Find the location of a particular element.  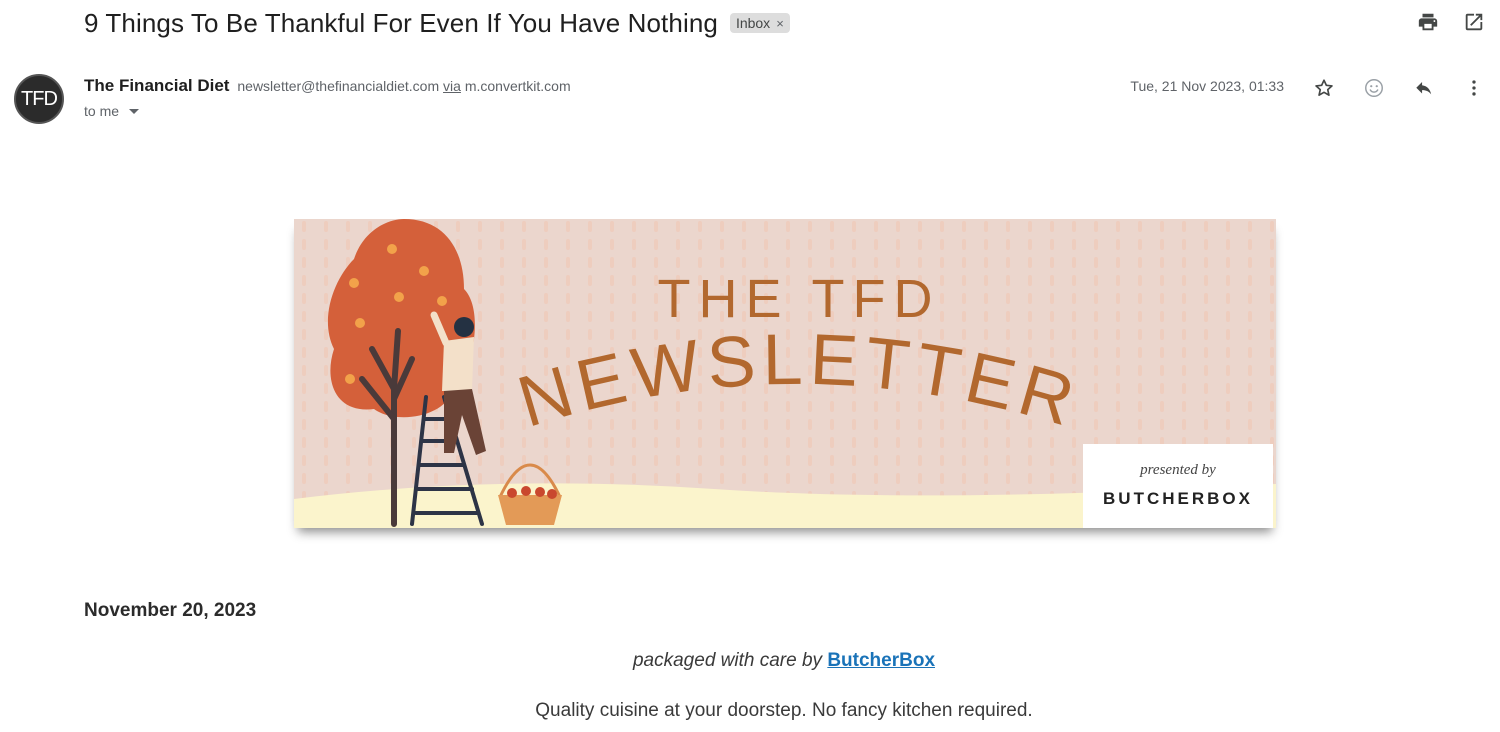

recipient-text: to me is located at coordinates (102, 111).